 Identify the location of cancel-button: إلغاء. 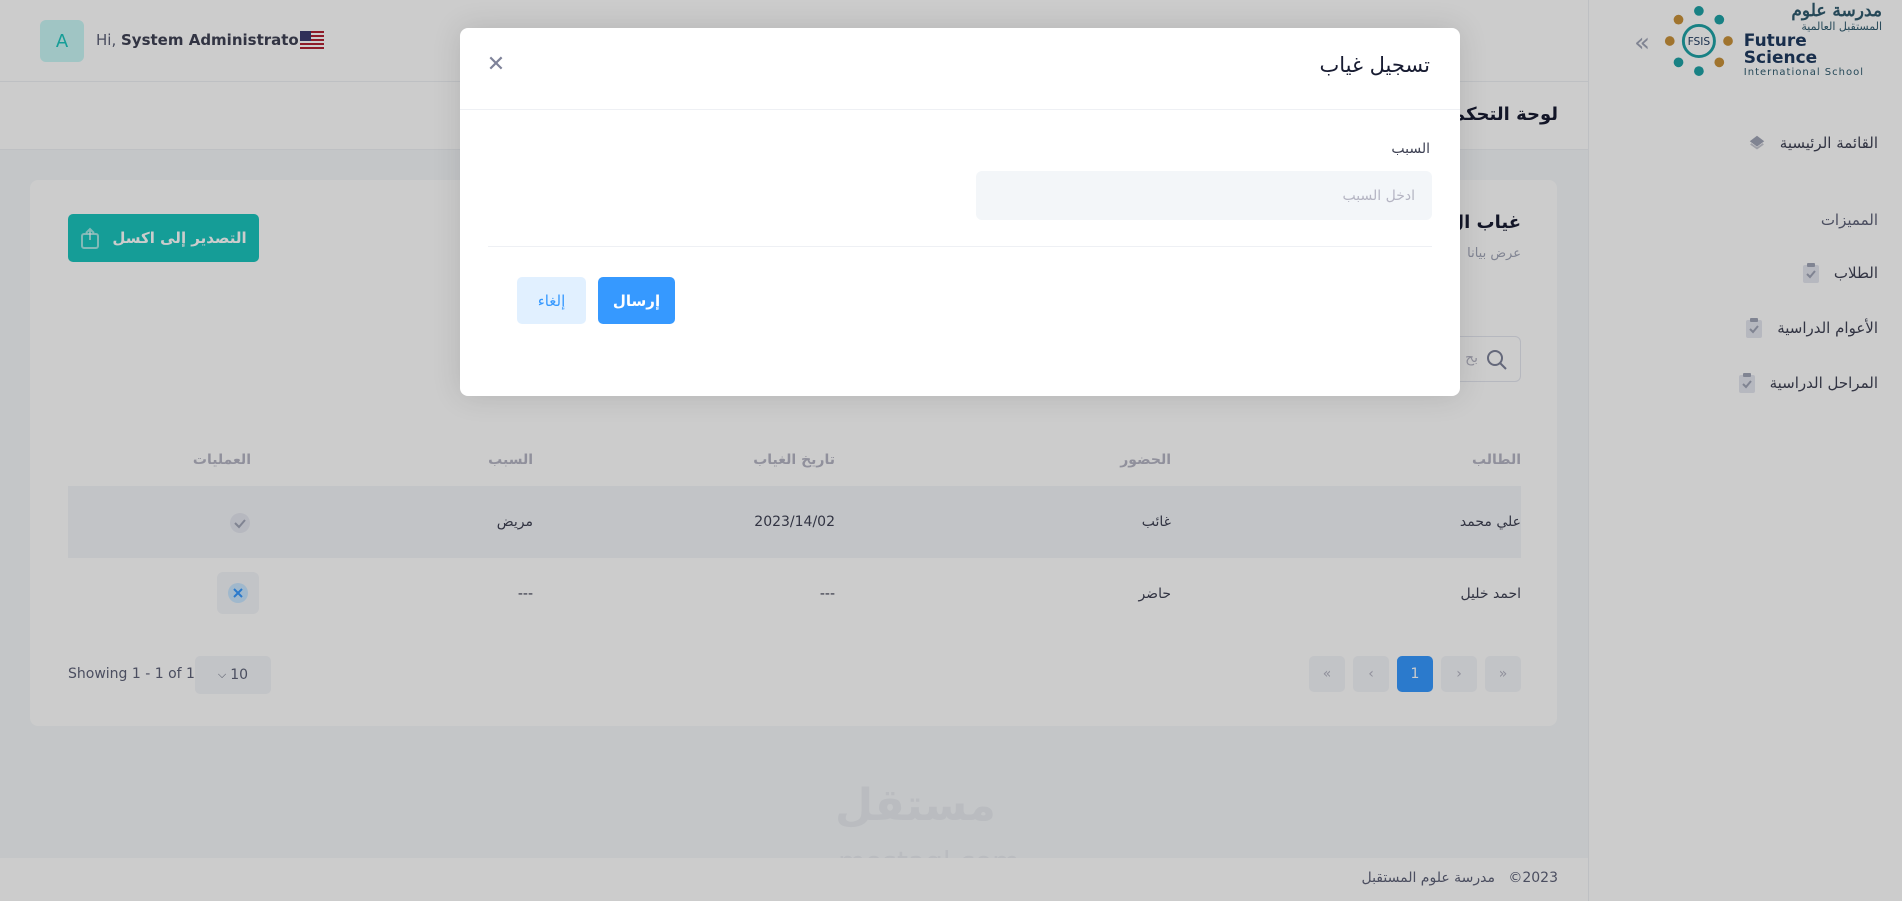
(551, 300).